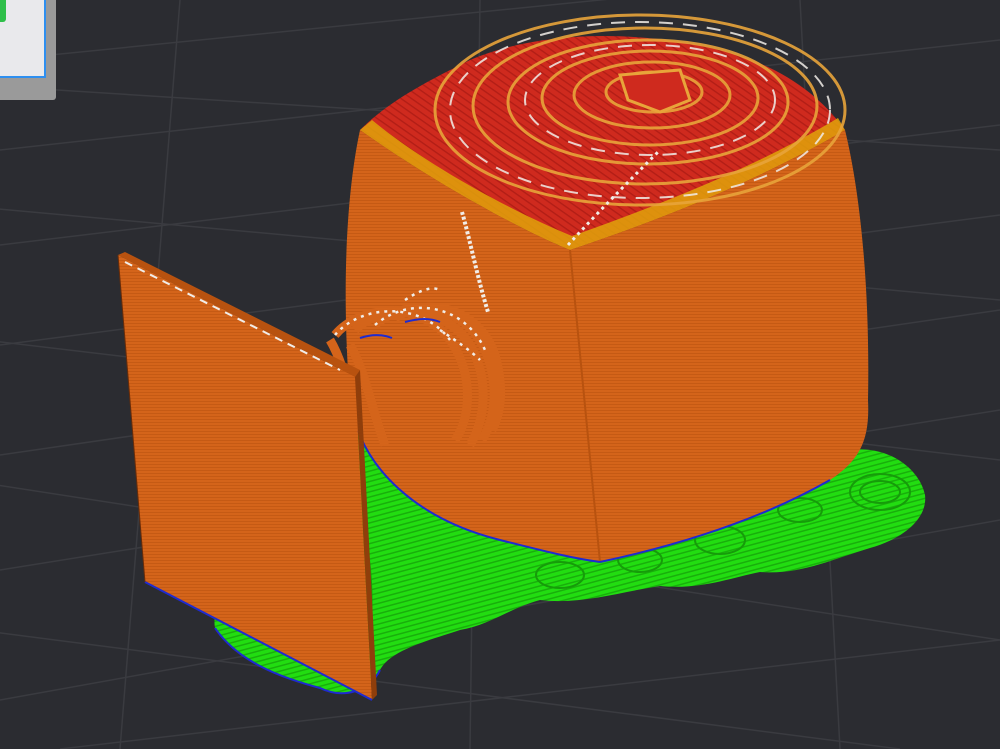  I want to click on view-cube-widget, so click(28, 50).